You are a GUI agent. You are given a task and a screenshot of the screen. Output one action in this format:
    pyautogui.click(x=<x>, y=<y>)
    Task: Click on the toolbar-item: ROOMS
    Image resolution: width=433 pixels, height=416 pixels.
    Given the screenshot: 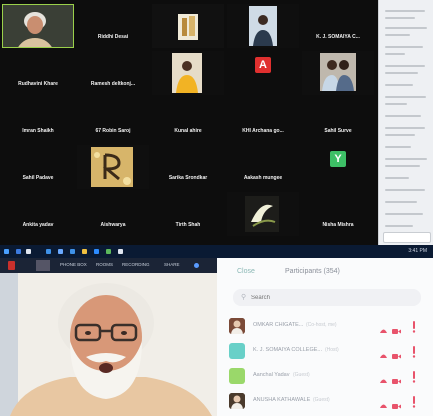 What is the action you would take?
    pyautogui.click(x=104, y=264)
    